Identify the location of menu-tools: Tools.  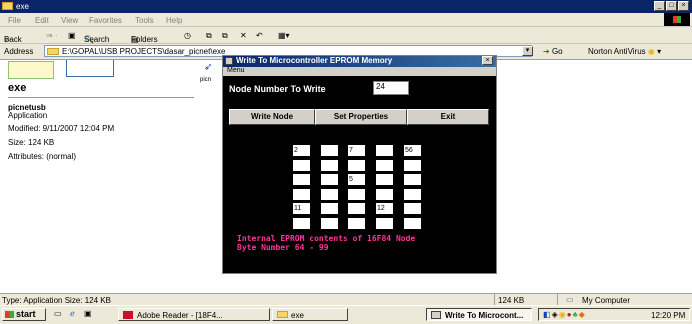
(144, 20).